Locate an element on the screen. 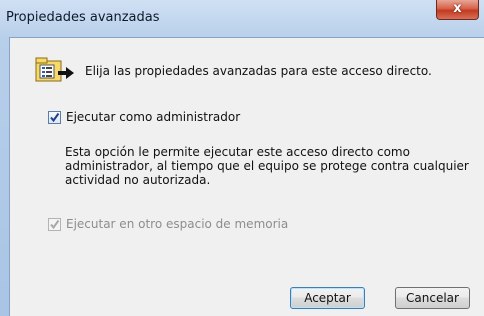 This screenshot has width=484, height=316. window-title: Propiedades avanzadas is located at coordinates (83, 17).